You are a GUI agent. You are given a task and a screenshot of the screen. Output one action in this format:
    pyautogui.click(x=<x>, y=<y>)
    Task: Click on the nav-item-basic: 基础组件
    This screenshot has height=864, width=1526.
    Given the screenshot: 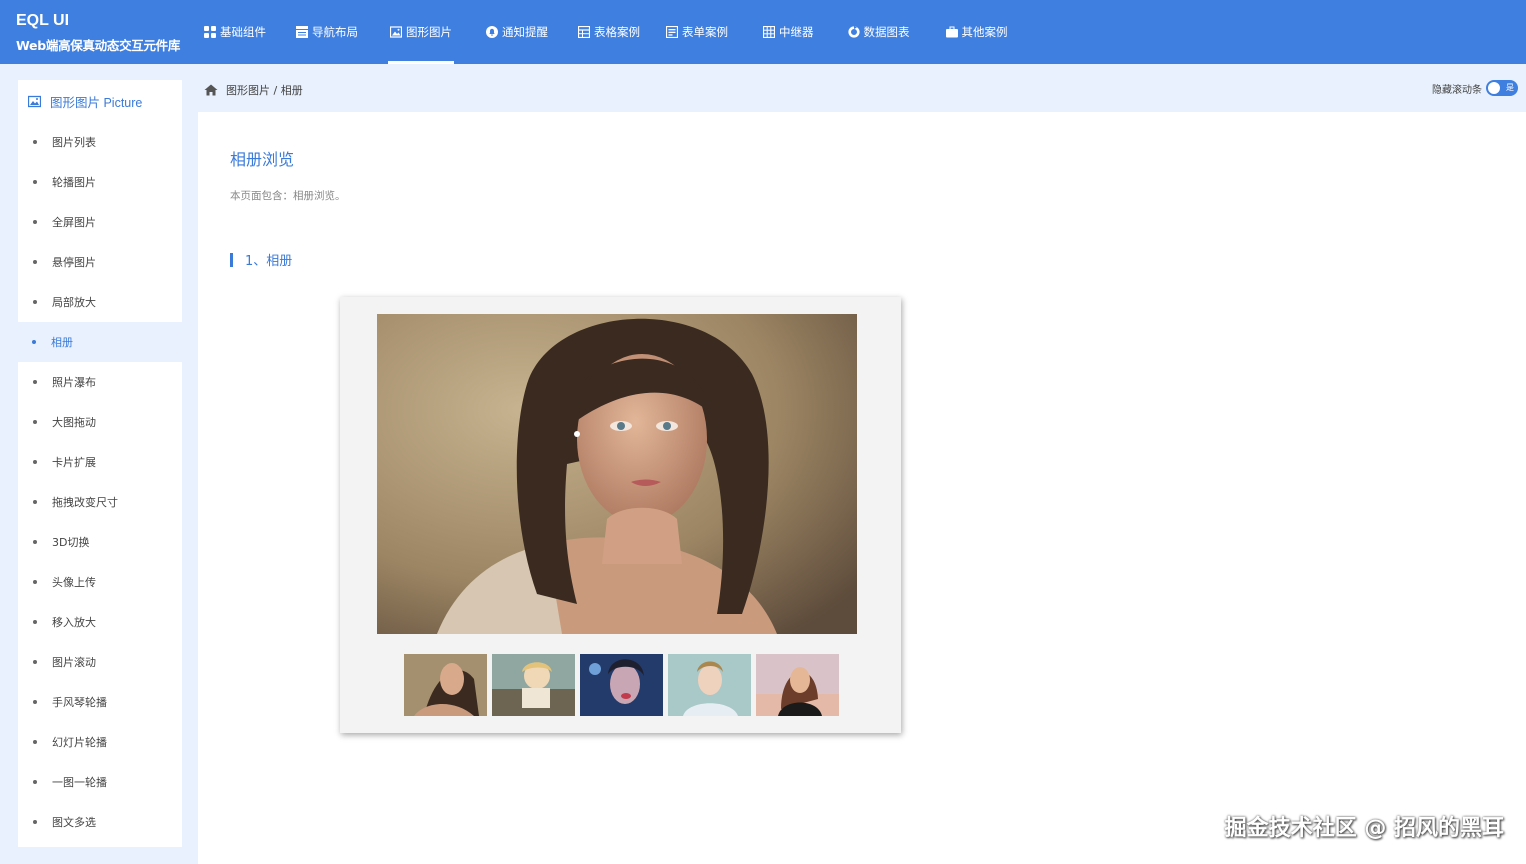 What is the action you would take?
    pyautogui.click(x=235, y=32)
    